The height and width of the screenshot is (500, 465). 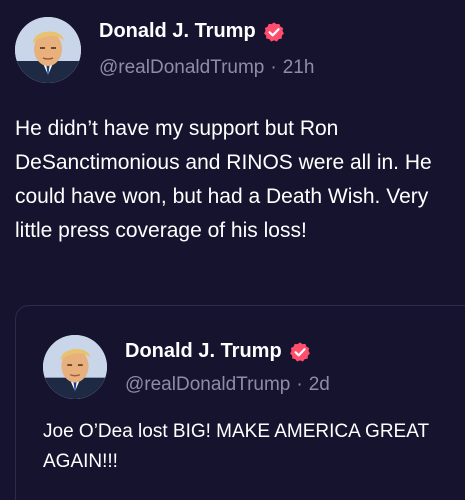 I want to click on quoted-author-handle: @realDonaldTrump, so click(x=207, y=384).